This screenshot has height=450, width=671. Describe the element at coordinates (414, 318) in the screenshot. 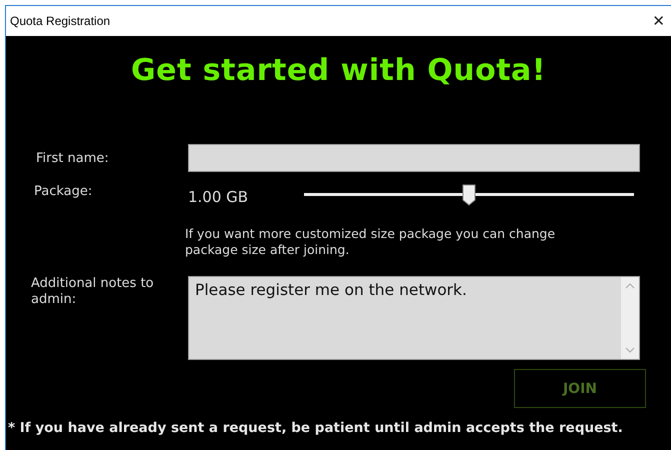

I see `notes-field: Please register me on the network.` at that location.